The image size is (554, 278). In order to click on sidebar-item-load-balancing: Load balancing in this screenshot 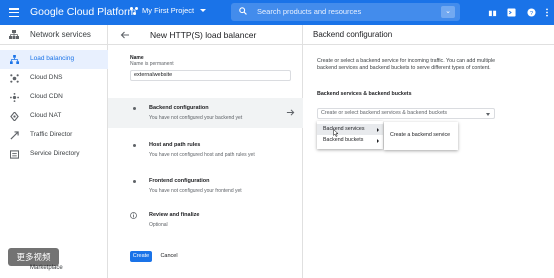, I will do `click(54, 59)`.